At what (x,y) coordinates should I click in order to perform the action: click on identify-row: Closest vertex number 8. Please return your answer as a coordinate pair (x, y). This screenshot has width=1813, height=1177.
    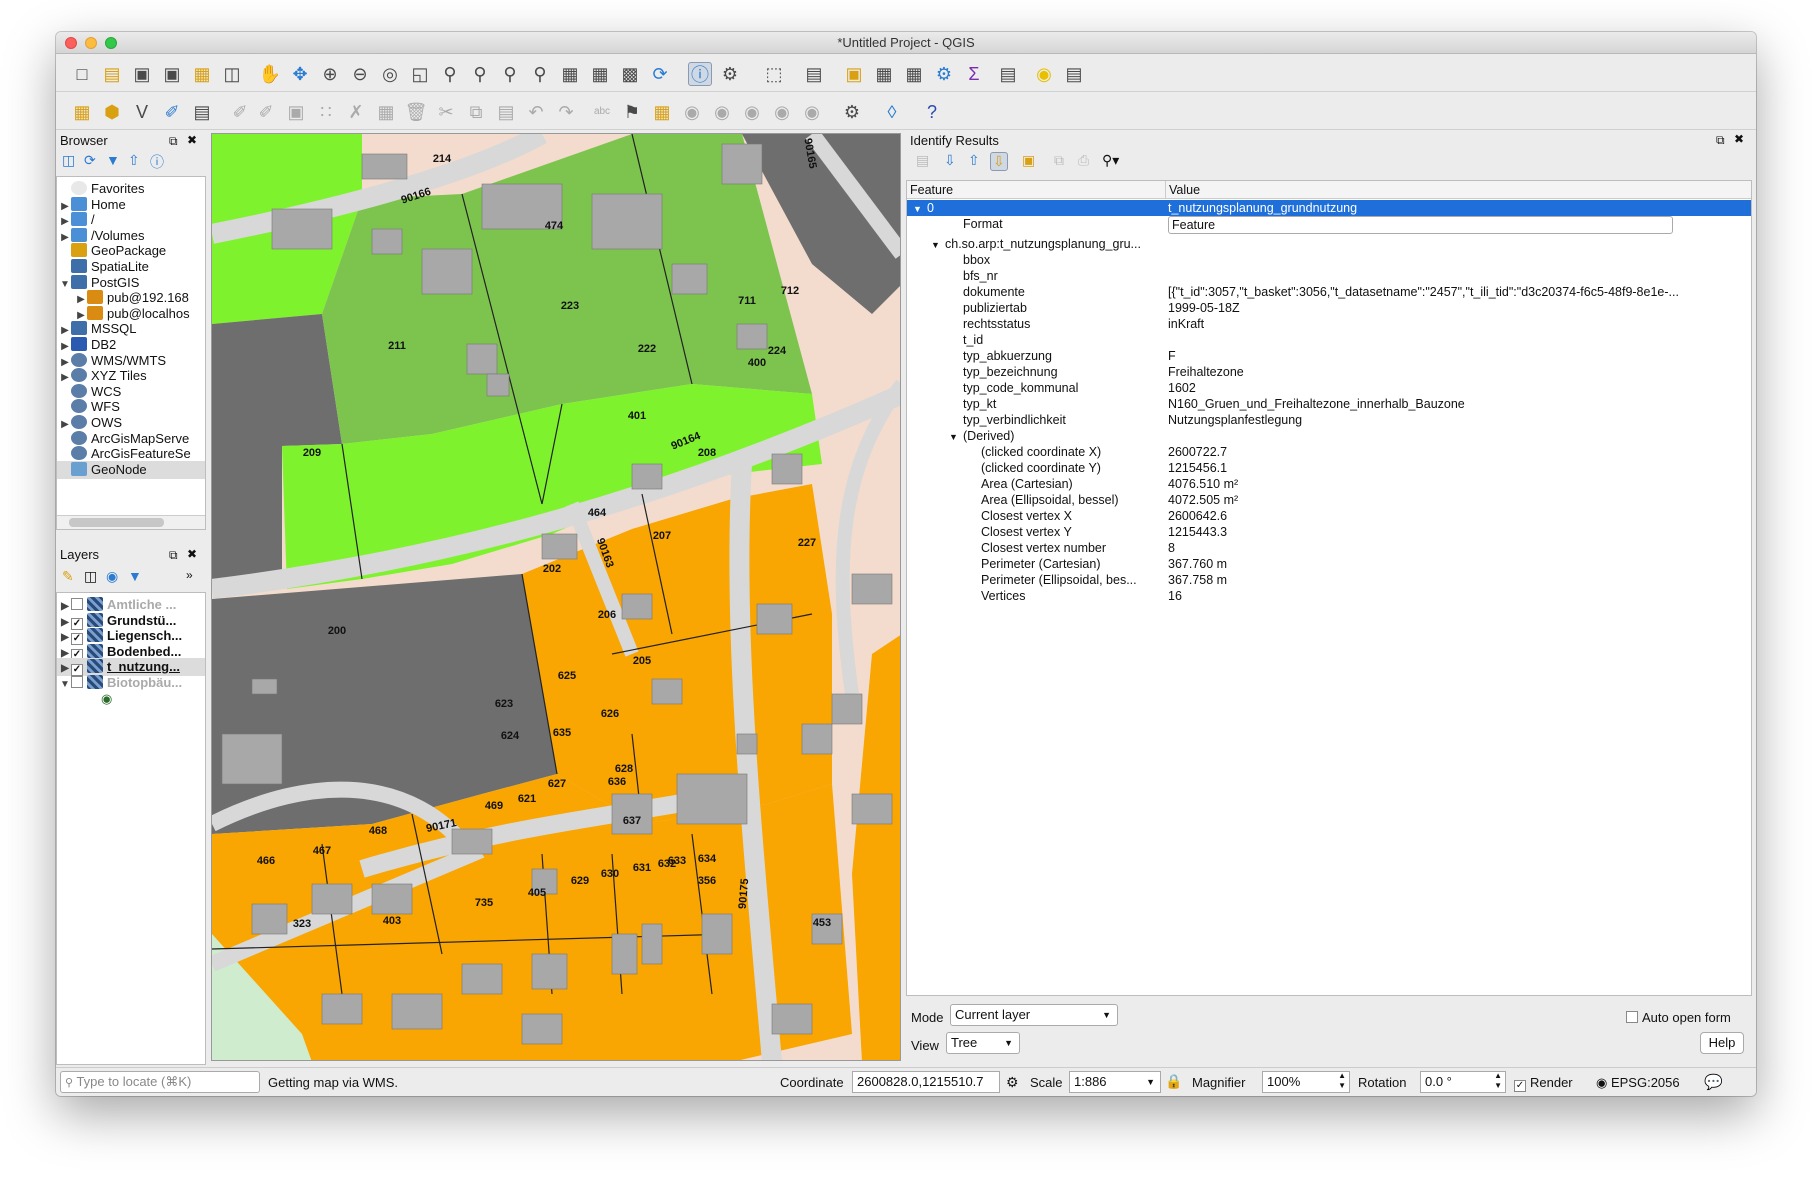
    Looking at the image, I should click on (1329, 548).